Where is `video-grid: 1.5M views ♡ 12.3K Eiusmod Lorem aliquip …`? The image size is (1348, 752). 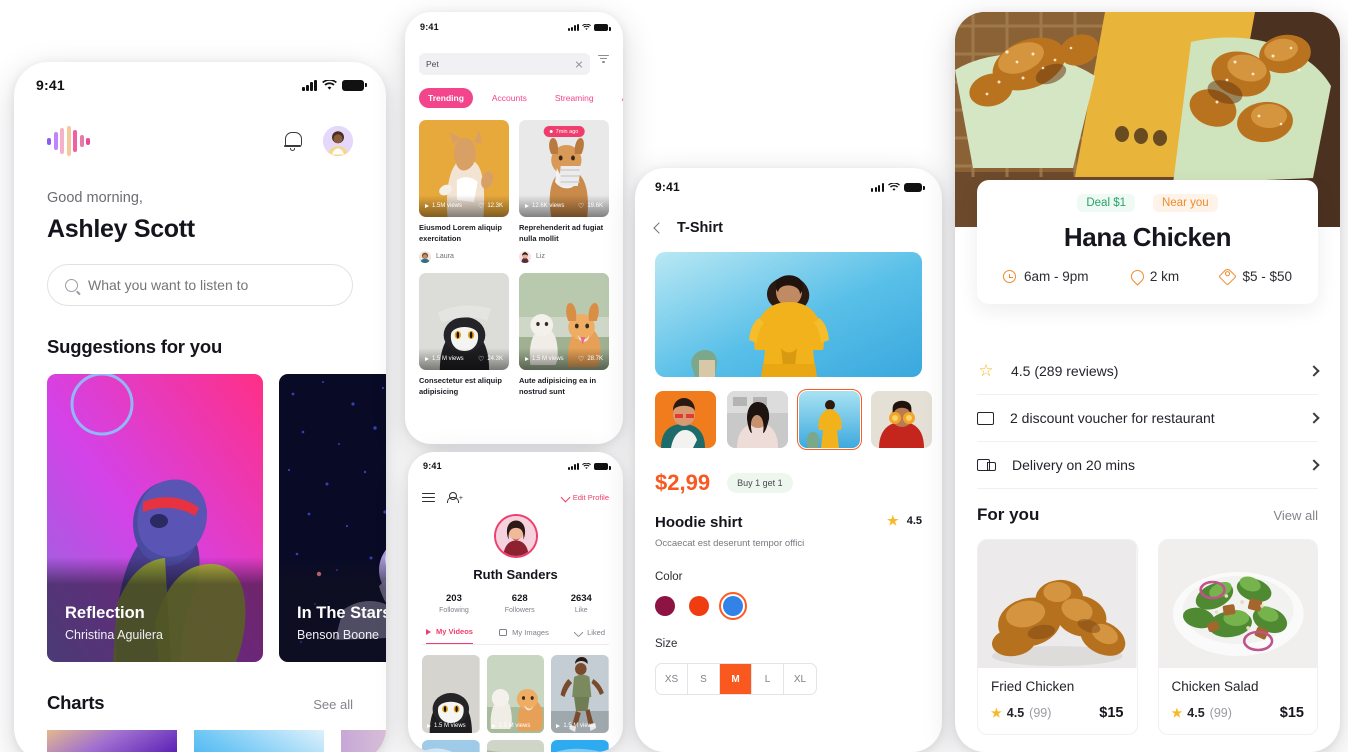
video-grid: 1.5M views ♡ 12.3K Eiusmod Lorem aliquip … is located at coordinates (514, 259).